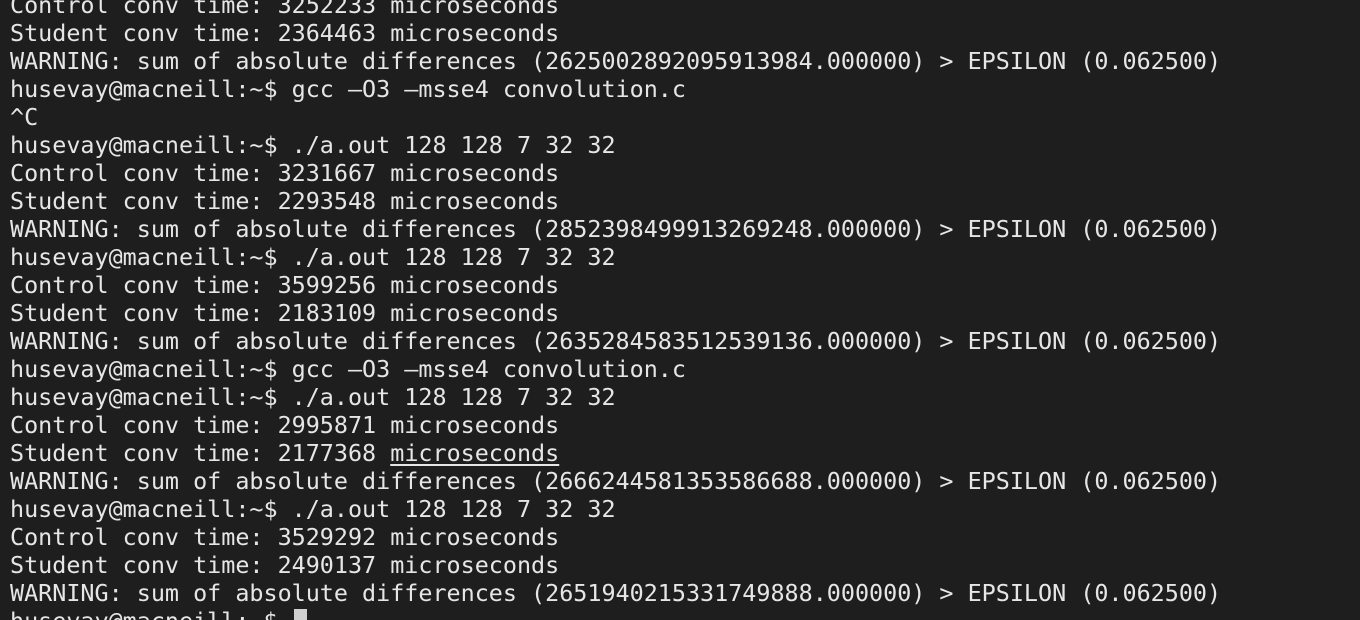  I want to click on terminal-line: Control conv time: 3231667 microseconds, so click(285, 173).